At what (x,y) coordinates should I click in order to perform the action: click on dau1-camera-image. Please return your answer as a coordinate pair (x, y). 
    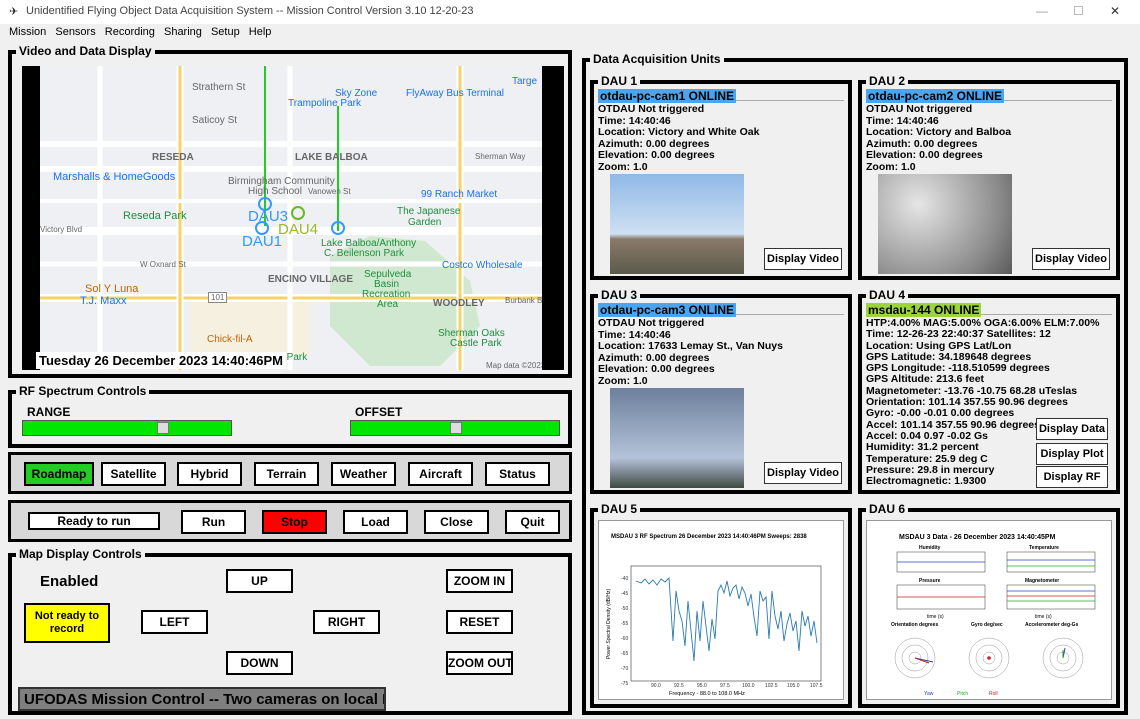
    Looking at the image, I should click on (677, 224).